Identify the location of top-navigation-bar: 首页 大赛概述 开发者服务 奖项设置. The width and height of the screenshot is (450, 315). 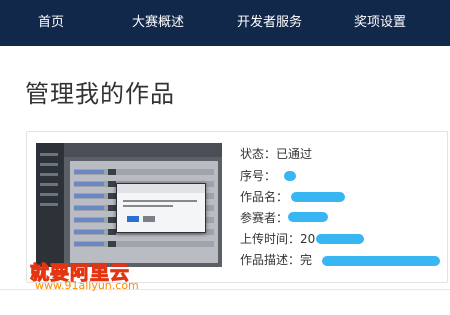
(225, 23).